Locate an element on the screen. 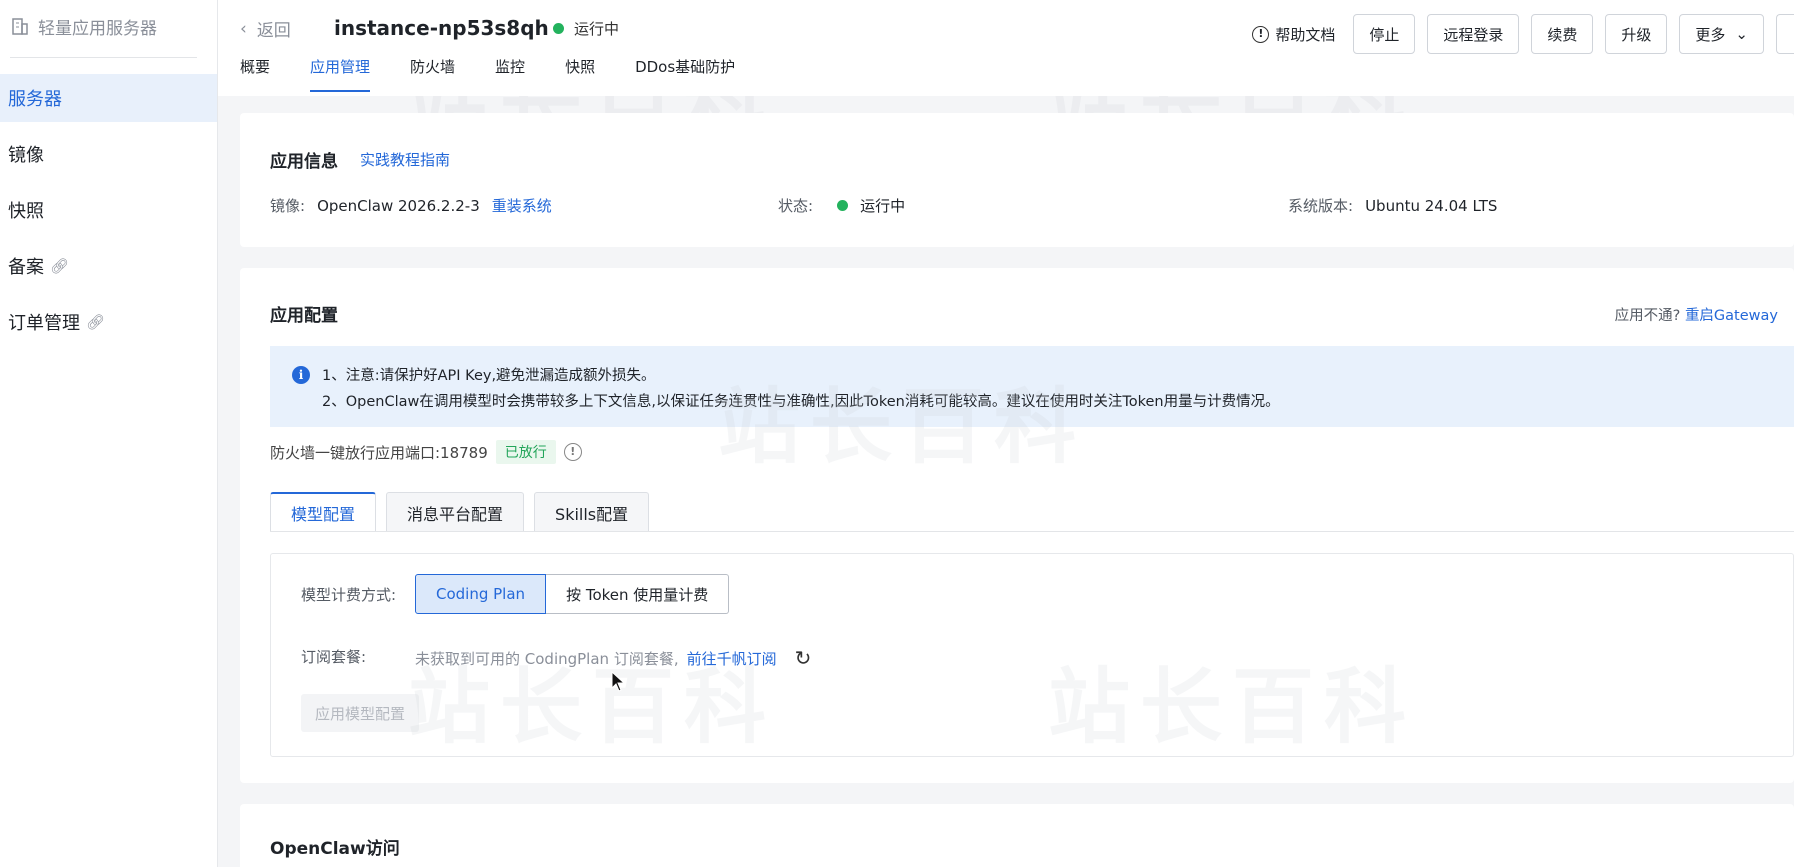  billing-label: 模型计费方式: is located at coordinates (349, 595).